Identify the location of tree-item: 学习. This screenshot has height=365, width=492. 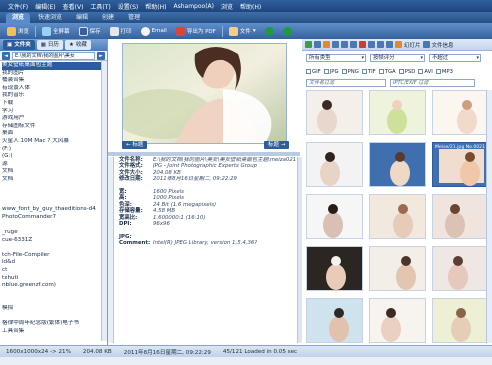
(54, 112).